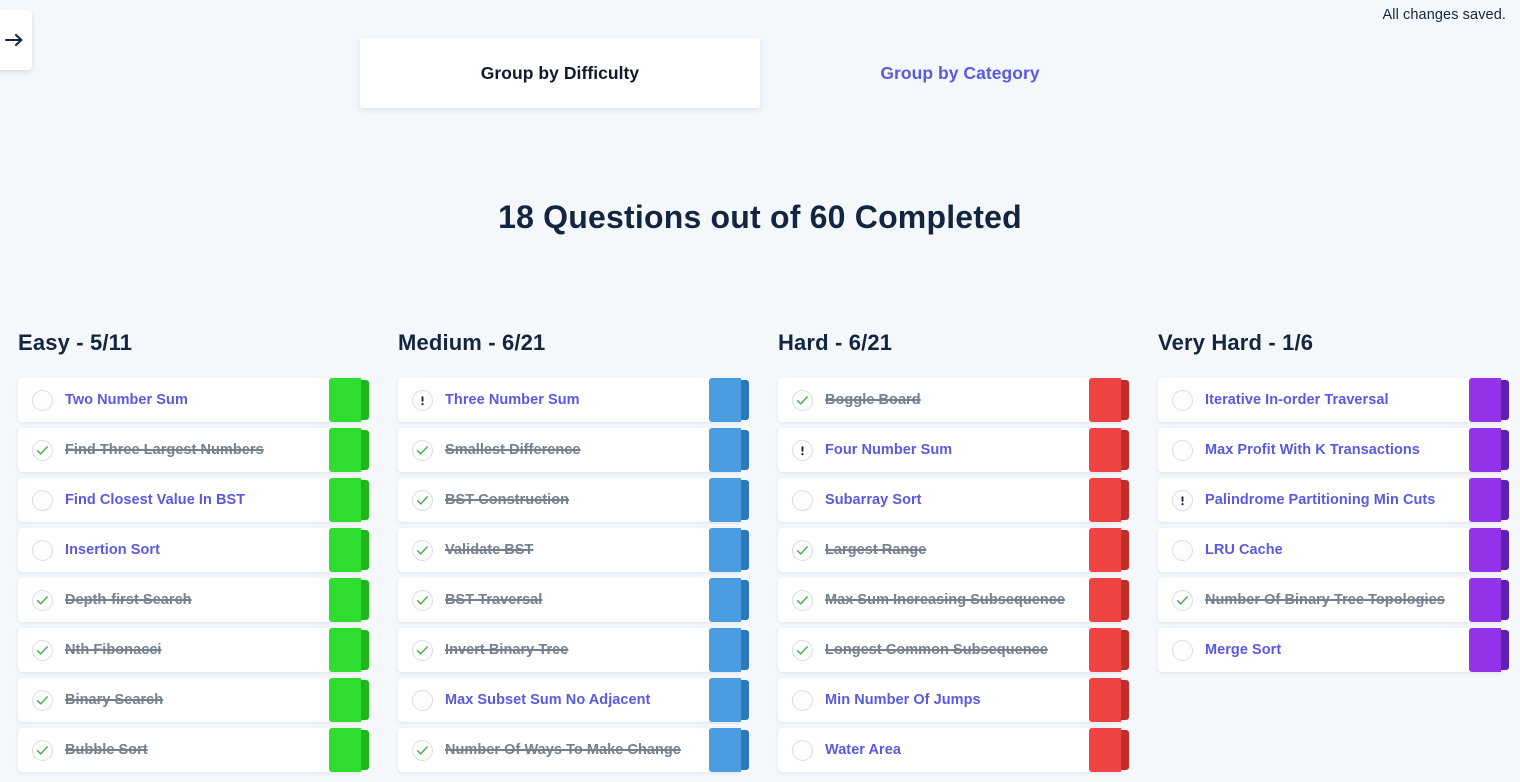 The height and width of the screenshot is (782, 1520). I want to click on question-title: Max Profit With K Transactions, so click(1312, 450).